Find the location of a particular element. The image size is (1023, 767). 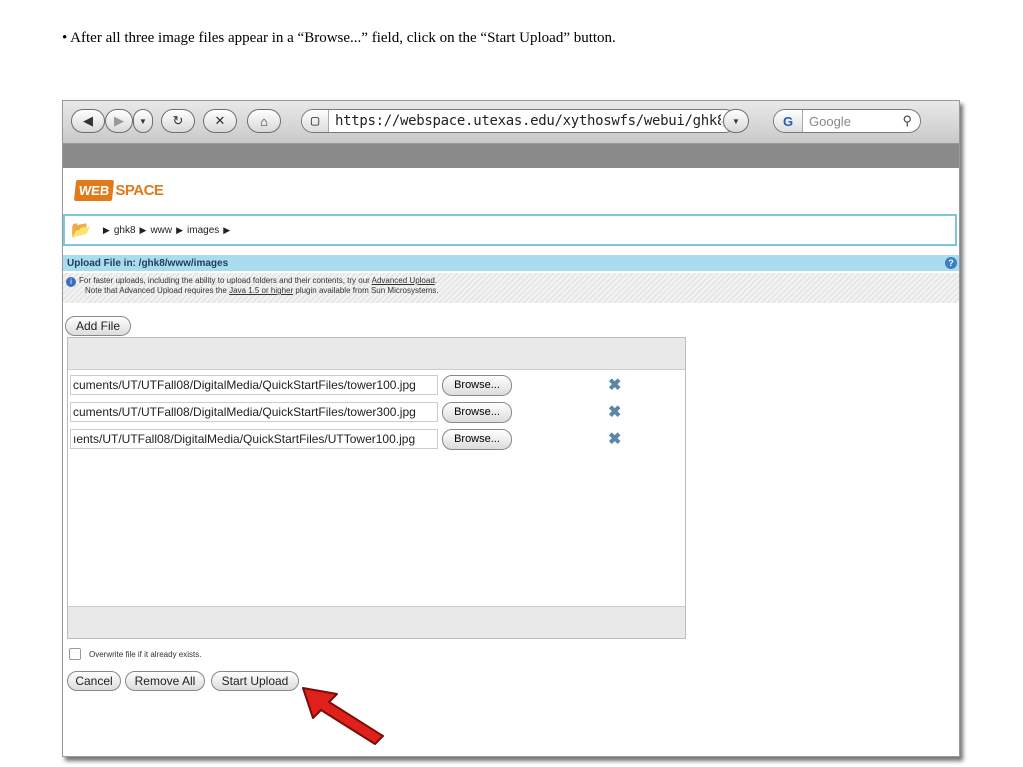

home-icon: ⌂ is located at coordinates (264, 121).